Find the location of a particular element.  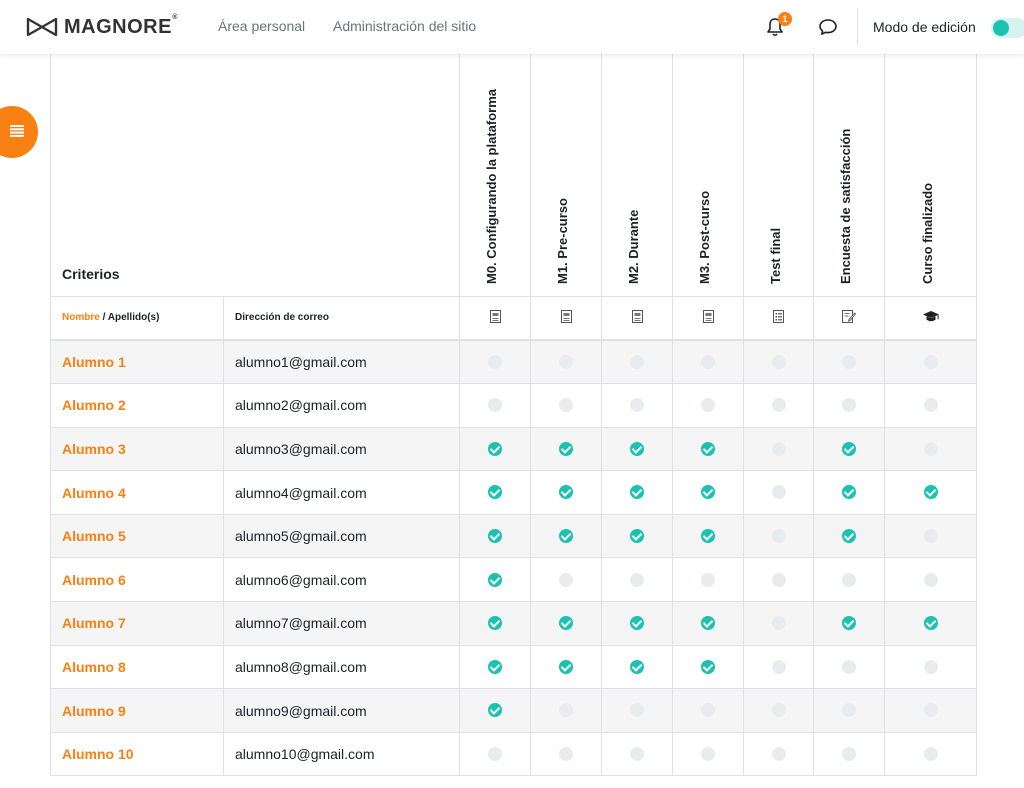

activity-header: M2. Durante is located at coordinates (637, 175).